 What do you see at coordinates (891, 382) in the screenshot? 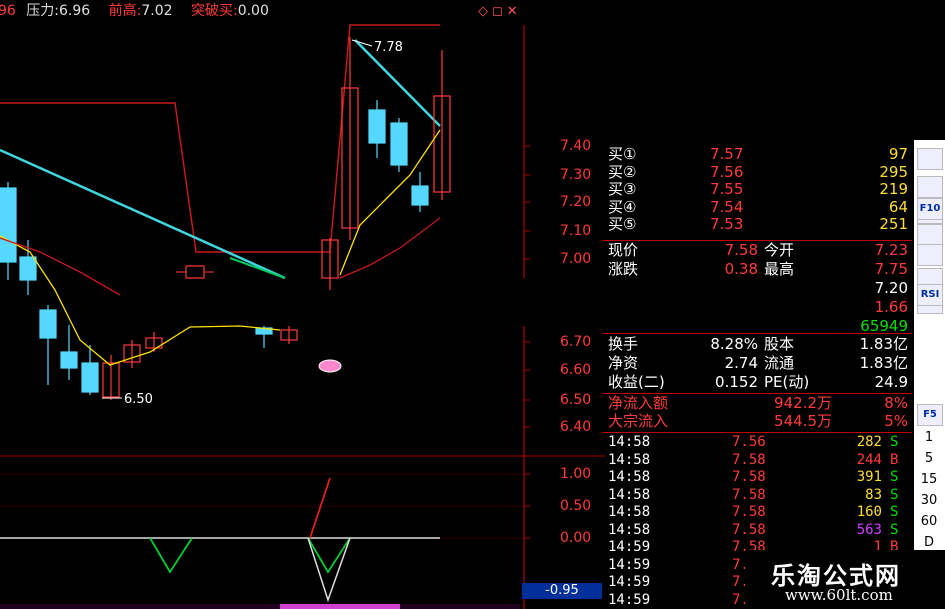
I see `fund-value: 24.9` at bounding box center [891, 382].